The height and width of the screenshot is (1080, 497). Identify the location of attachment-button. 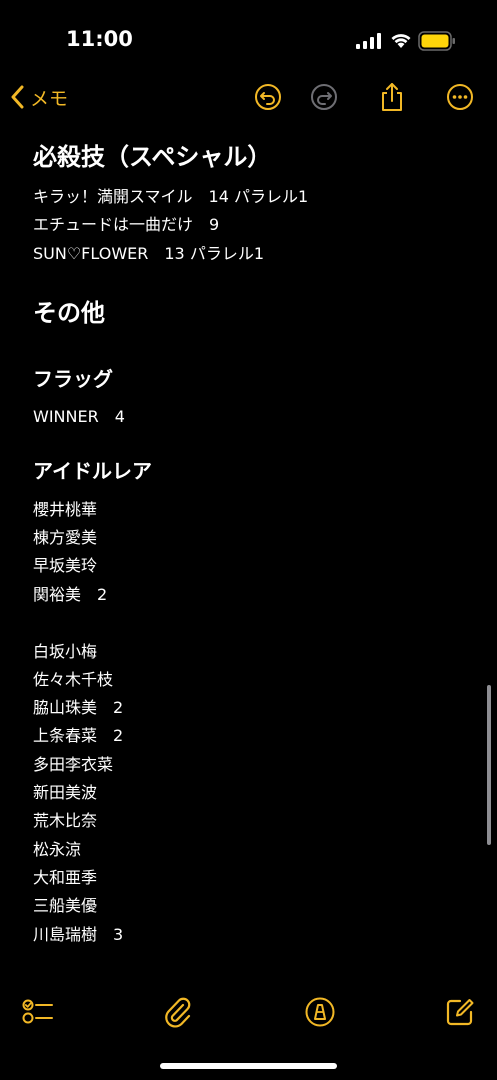
(178, 1012).